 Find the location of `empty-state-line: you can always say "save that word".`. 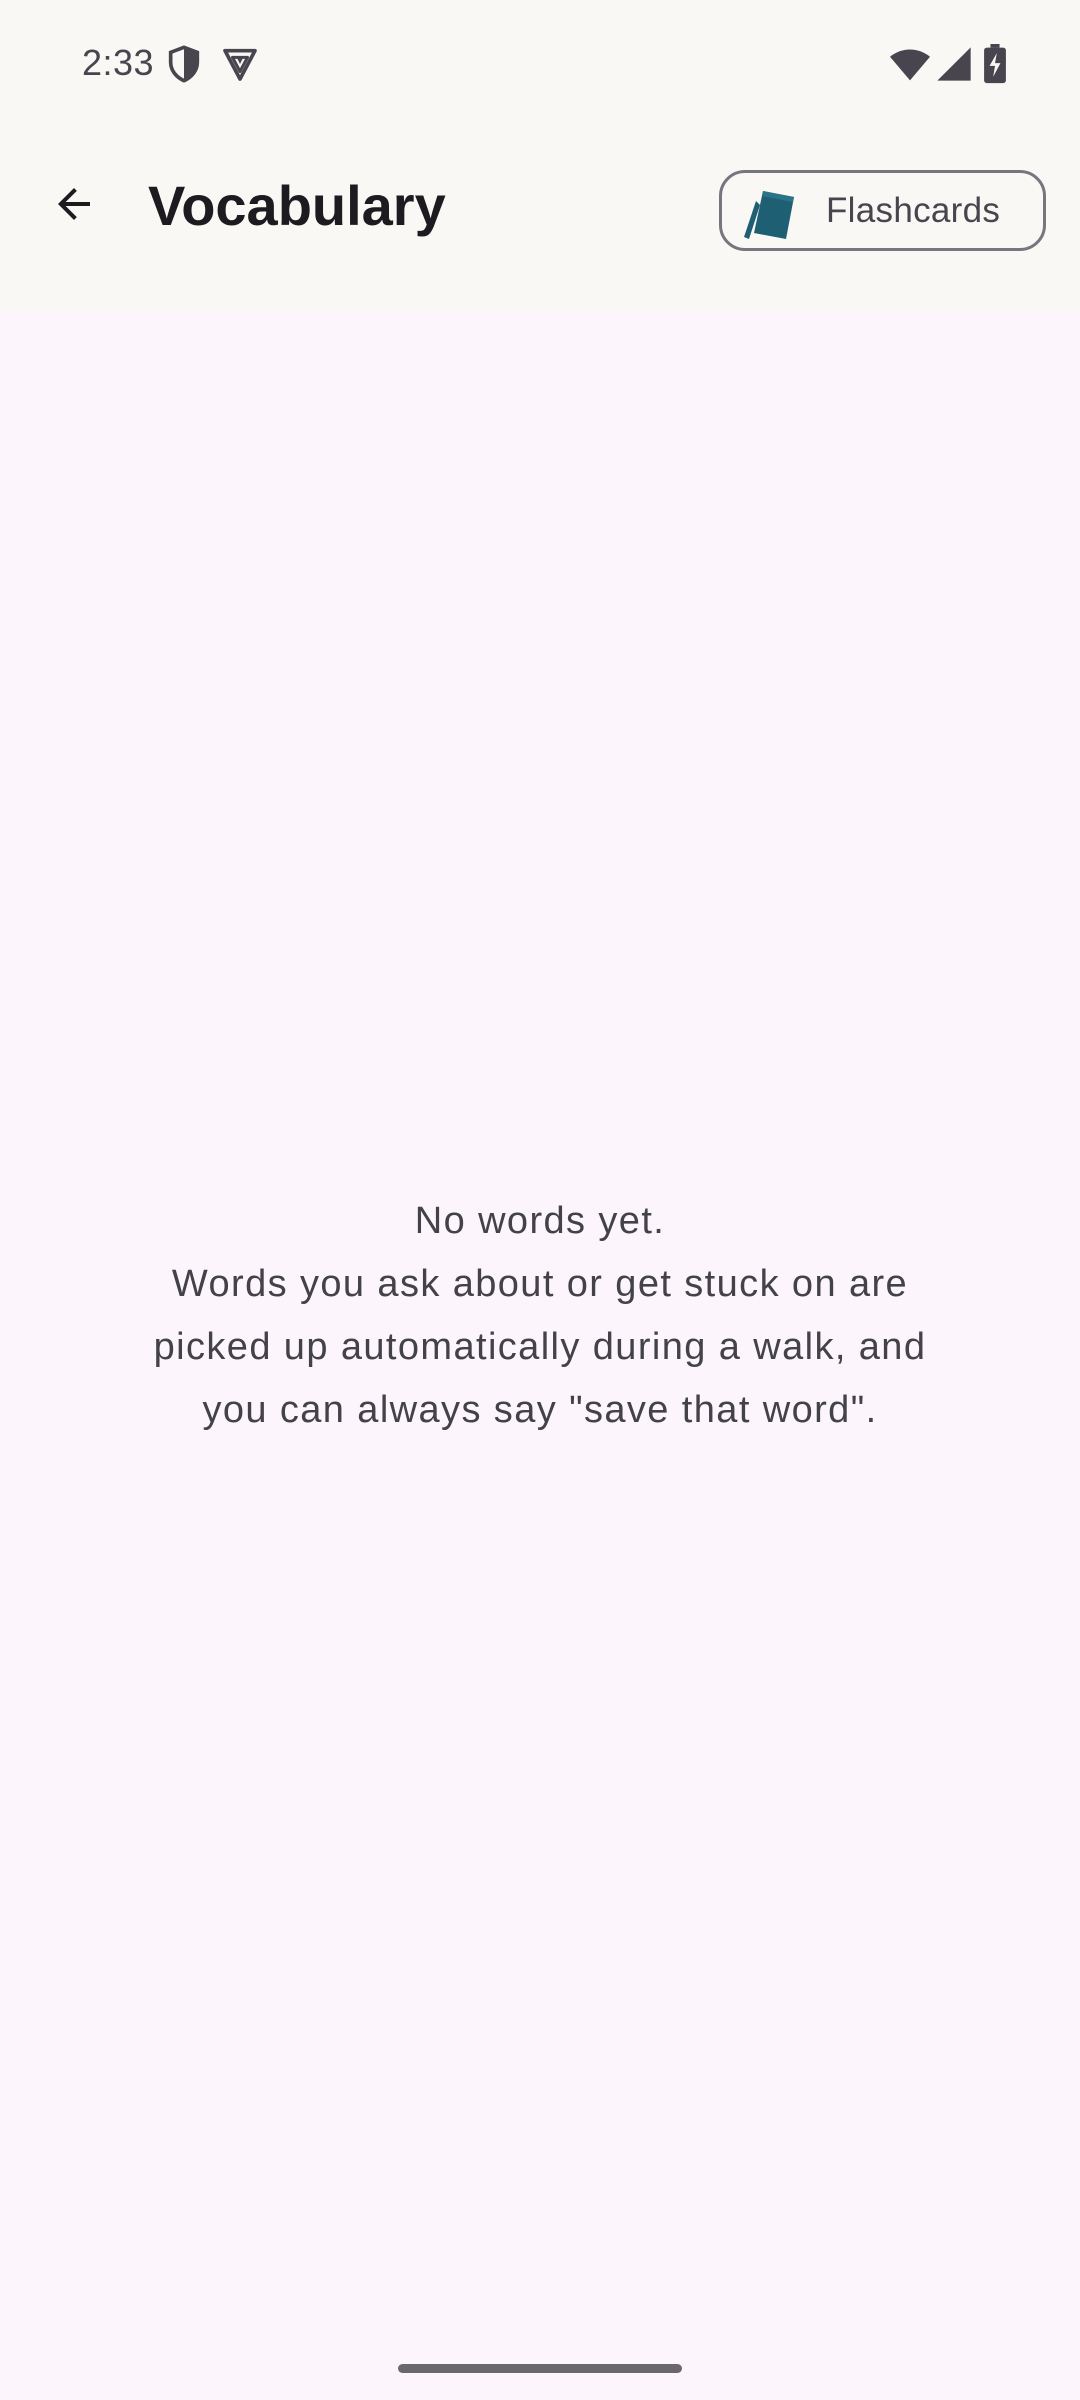

empty-state-line: you can always say "save that word". is located at coordinates (540, 1410).